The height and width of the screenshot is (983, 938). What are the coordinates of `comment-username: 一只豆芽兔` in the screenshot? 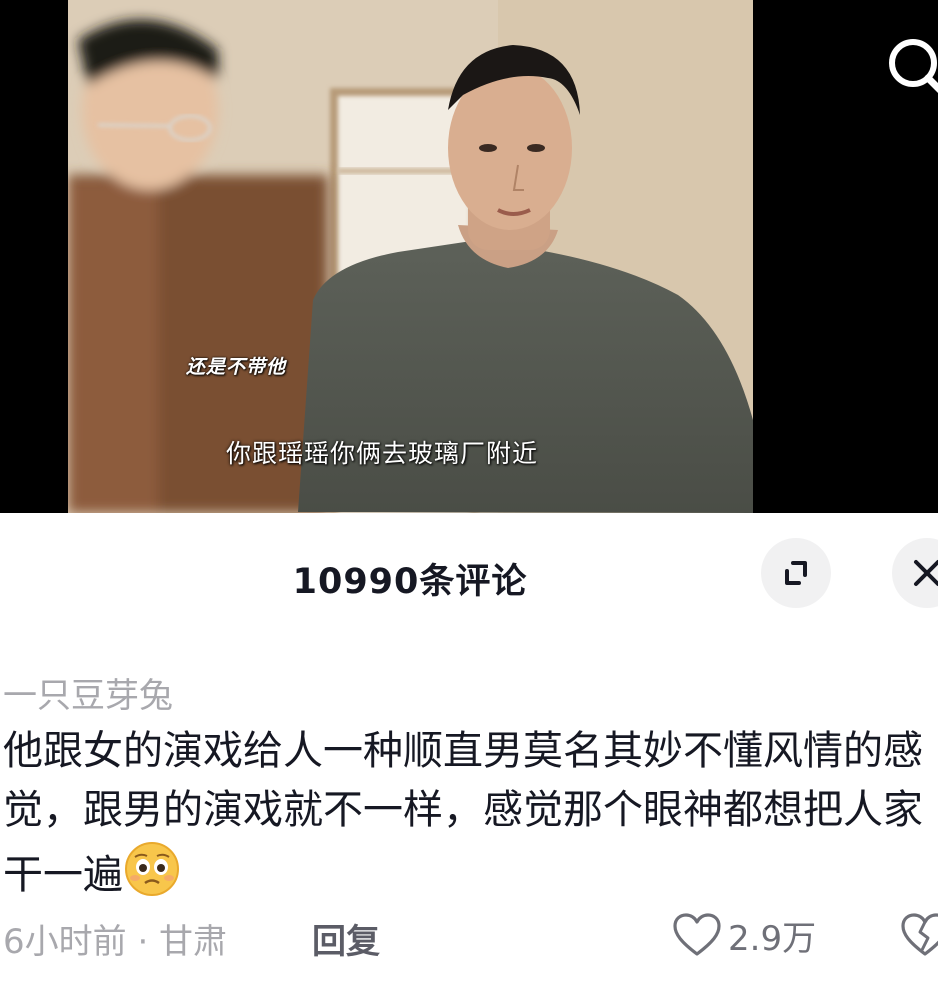 It's located at (88, 692).